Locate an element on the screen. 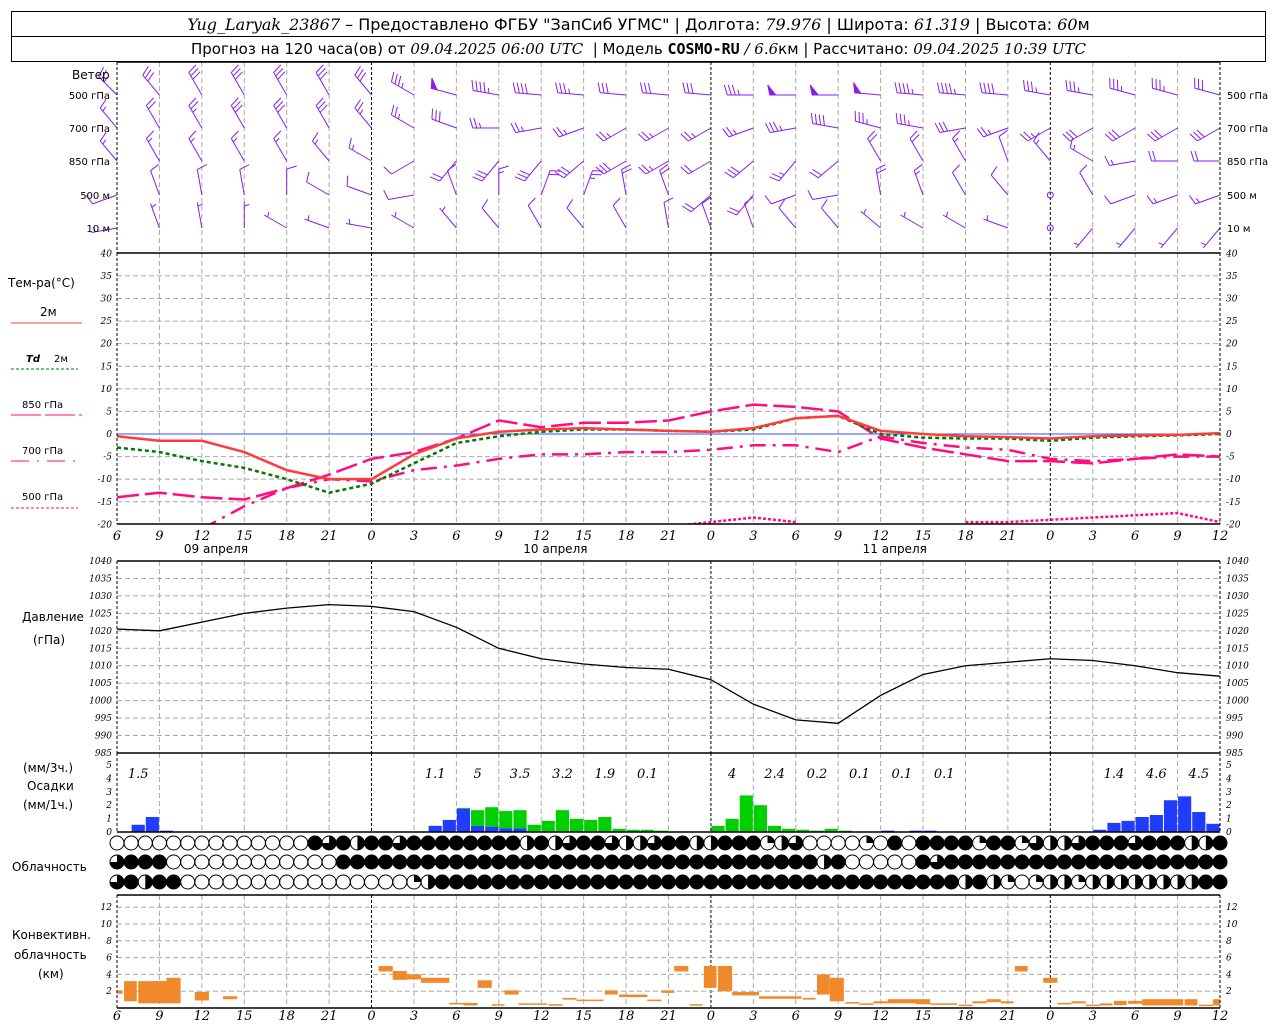  wind-level-label-right: 500 гПа is located at coordinates (1247, 96).